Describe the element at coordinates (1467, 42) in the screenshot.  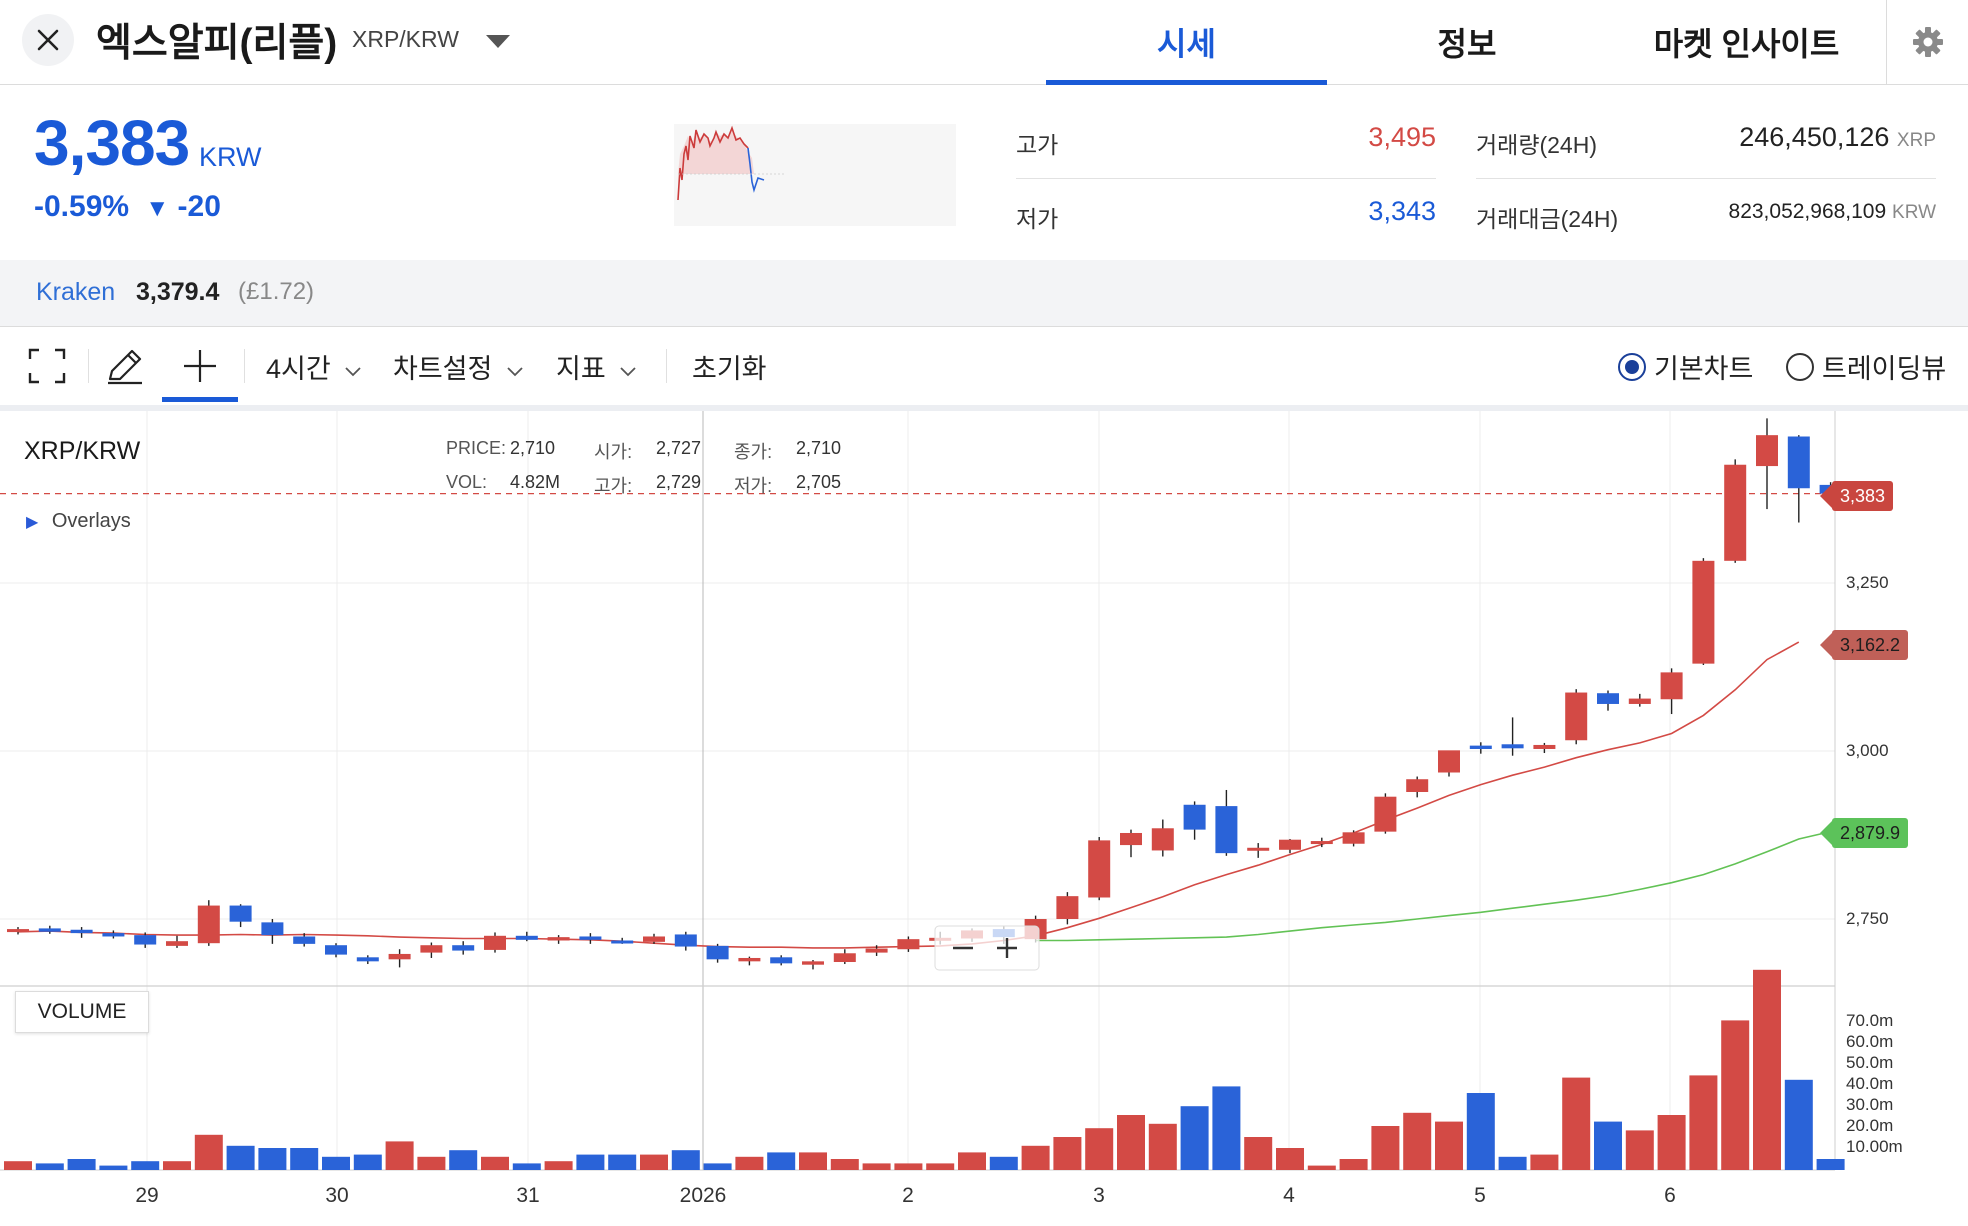
I see `tab-info: 정보` at that location.